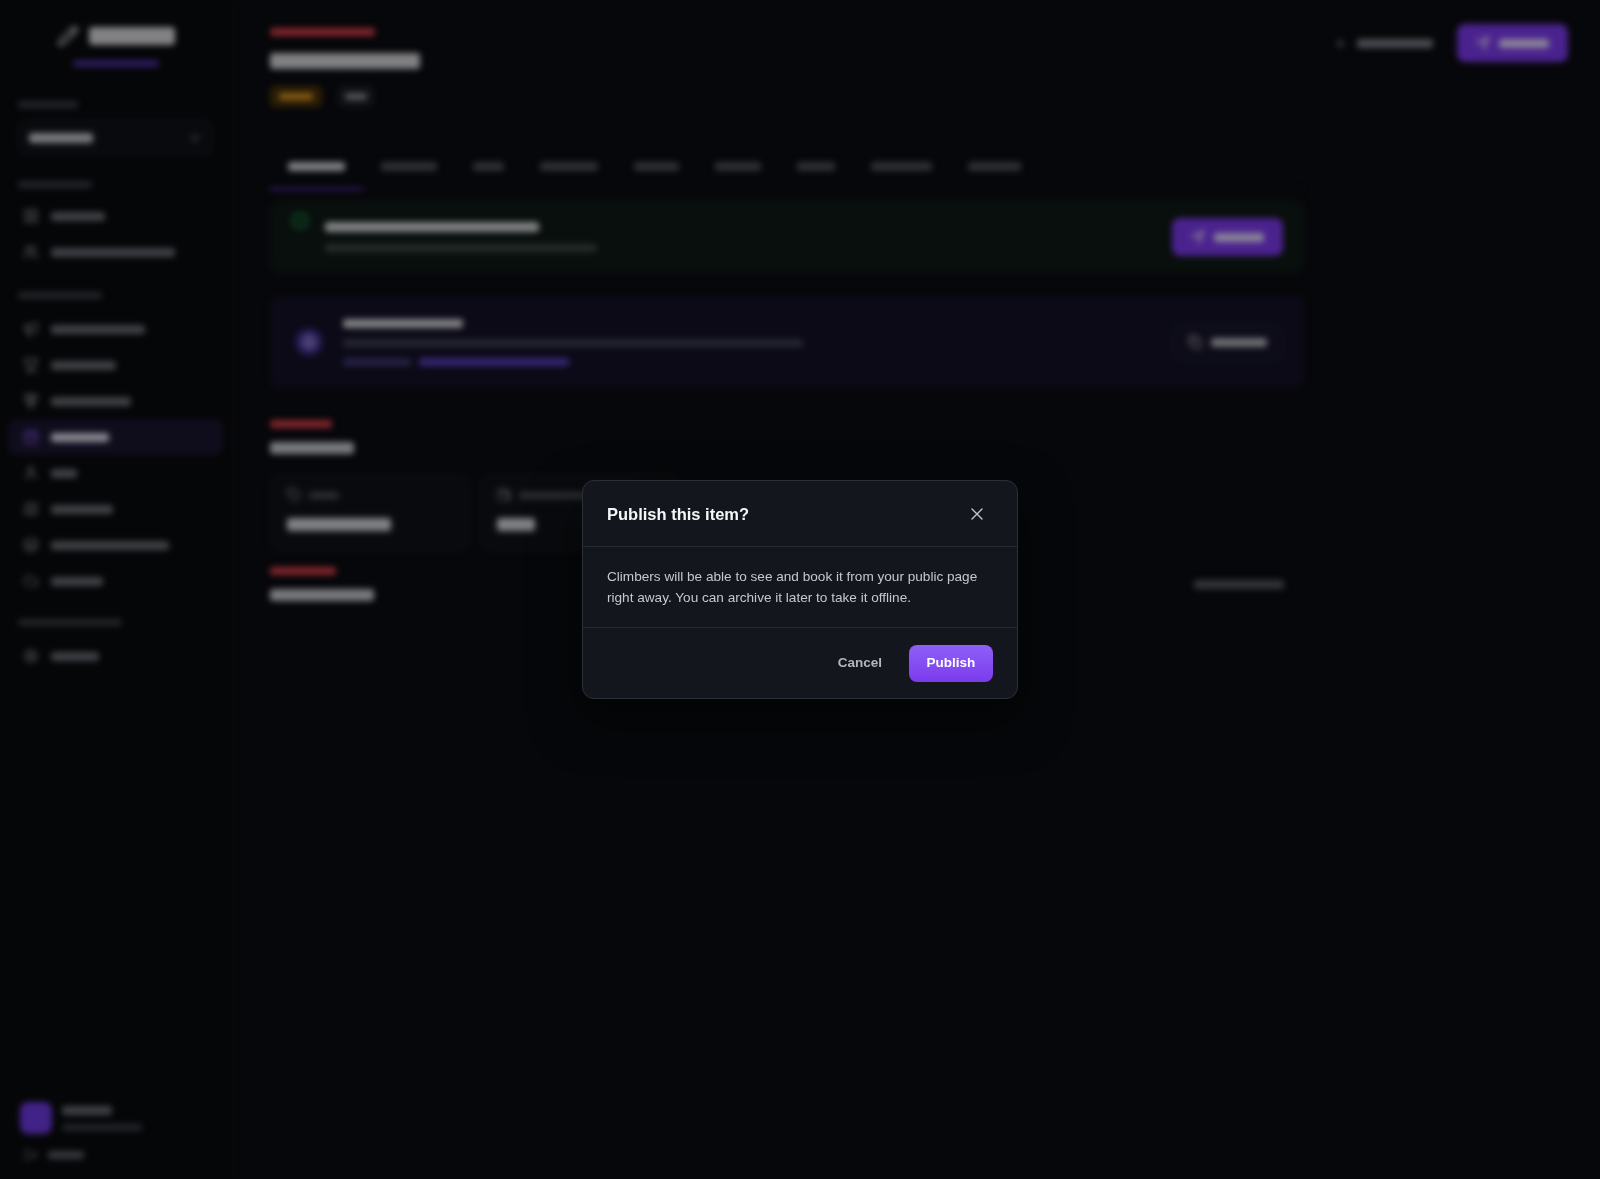  I want to click on publish-button: Publish, so click(951, 663).